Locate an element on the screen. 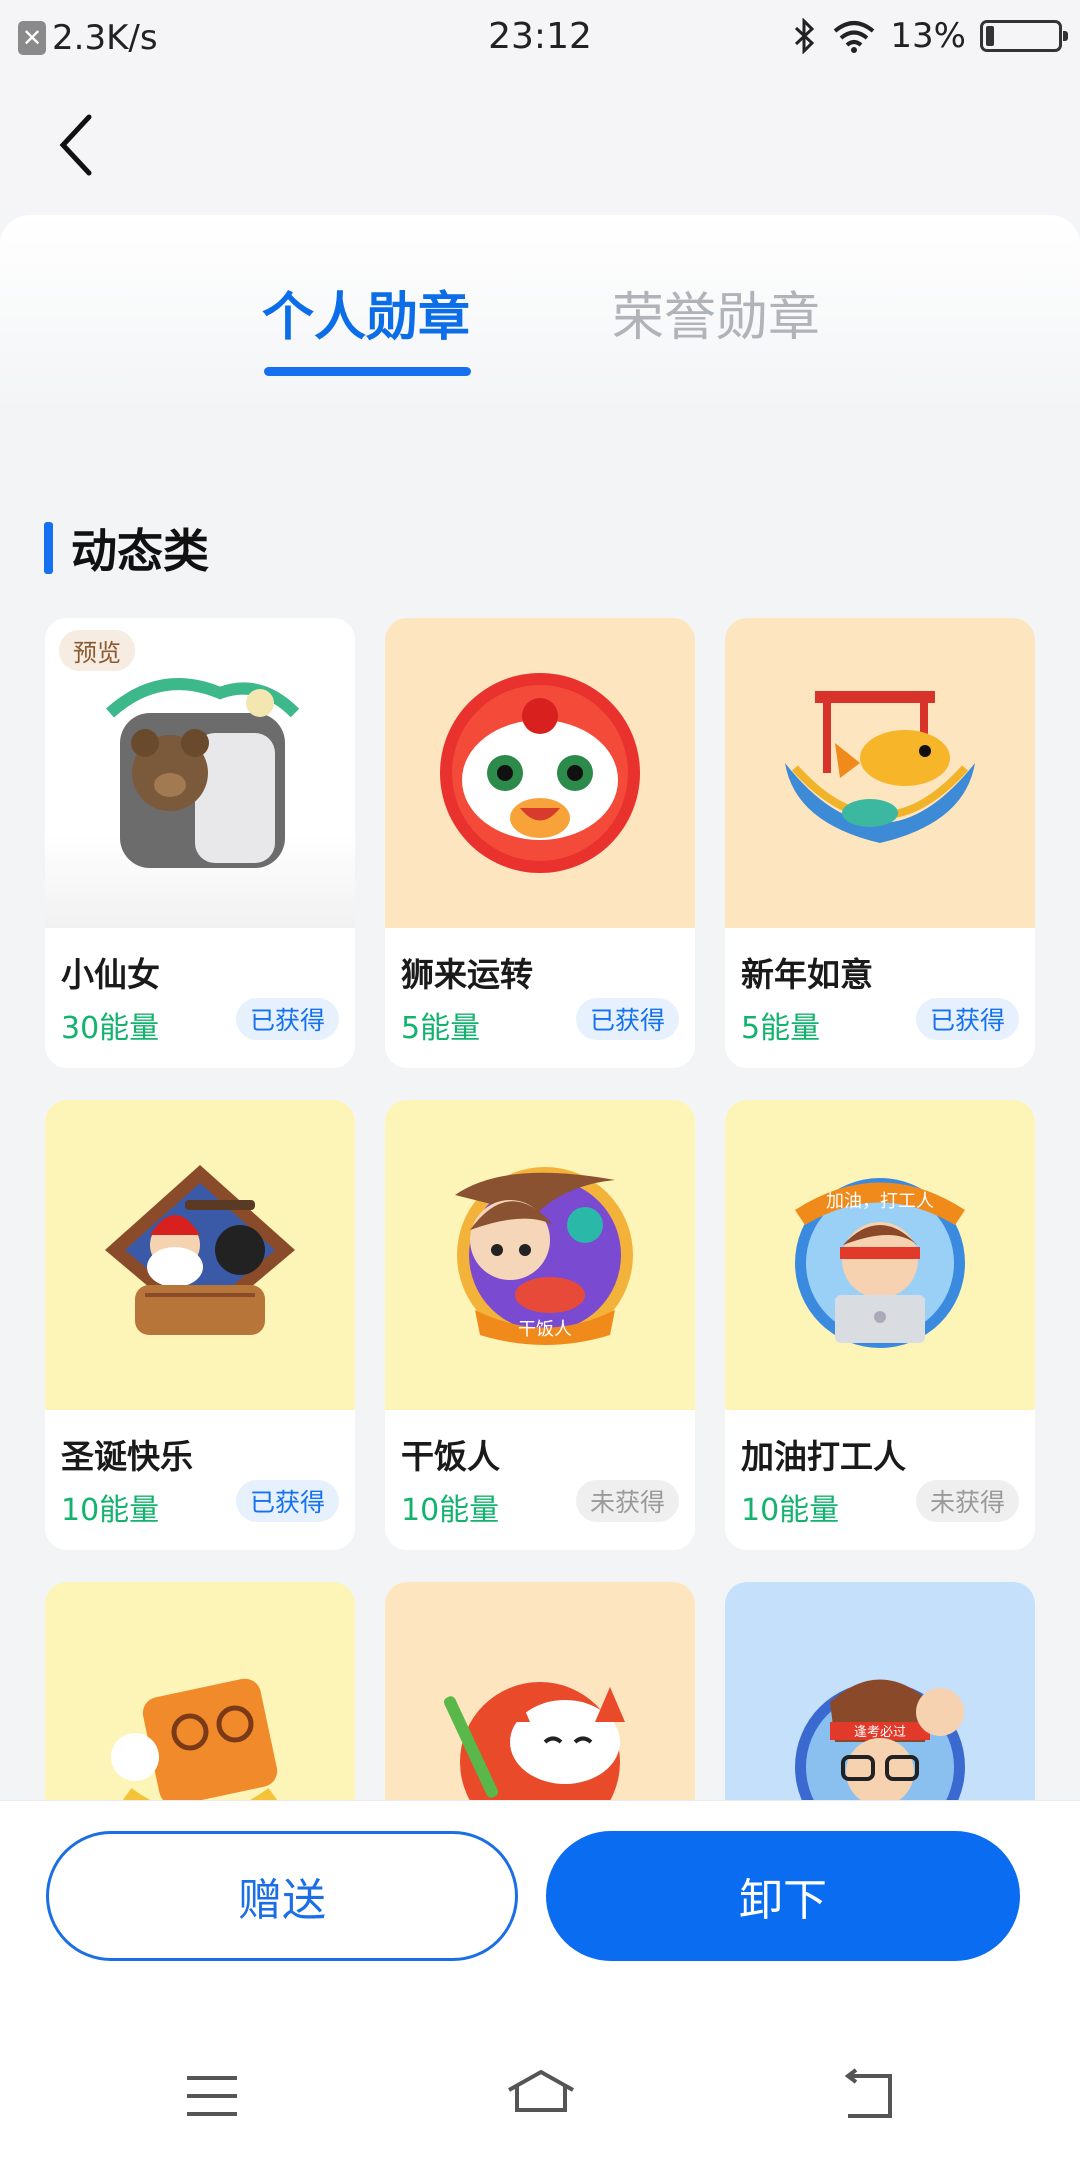  dizzy-screen-badge-icon is located at coordinates (194, 1739).